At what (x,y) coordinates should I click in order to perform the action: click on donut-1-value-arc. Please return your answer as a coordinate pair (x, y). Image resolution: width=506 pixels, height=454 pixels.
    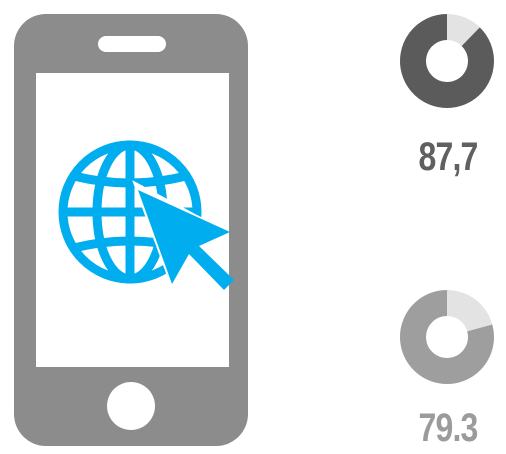
    Looking at the image, I should click on (447, 61).